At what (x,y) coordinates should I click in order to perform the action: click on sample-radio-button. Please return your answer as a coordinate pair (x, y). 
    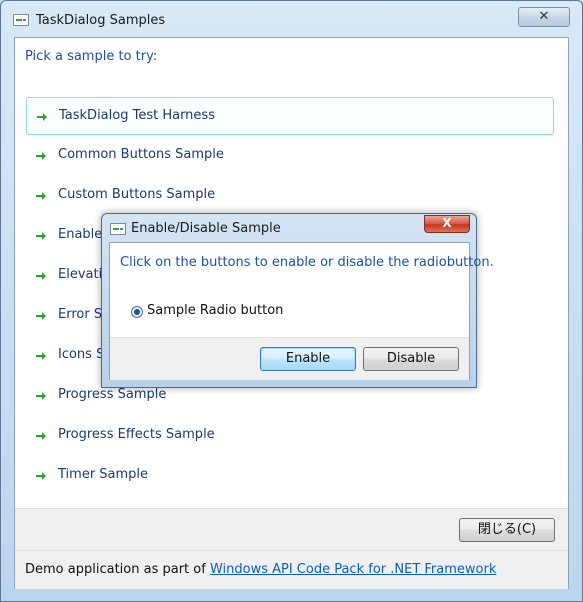
    Looking at the image, I should click on (137, 312).